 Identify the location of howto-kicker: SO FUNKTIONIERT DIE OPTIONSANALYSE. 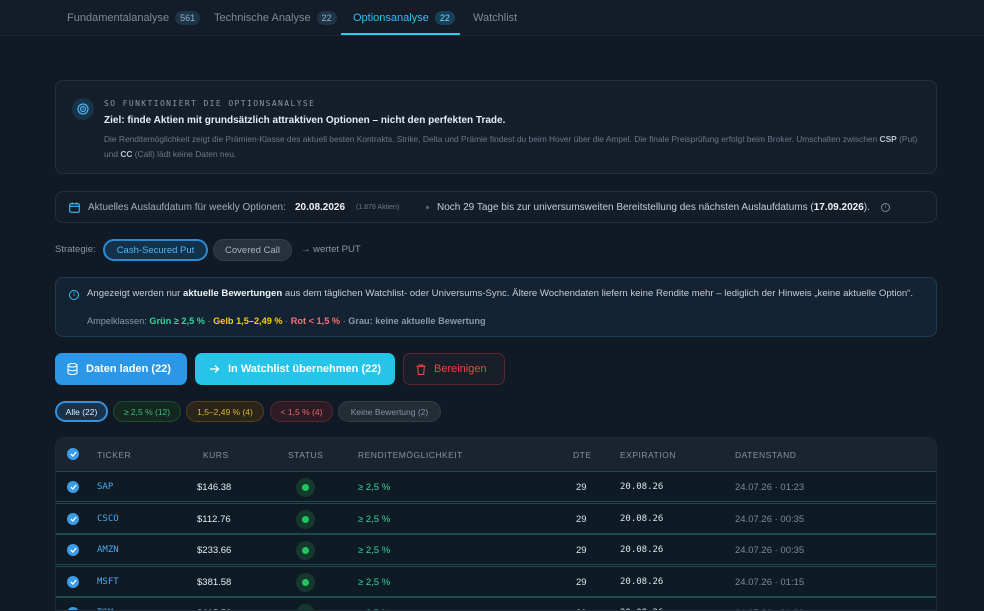
(210, 103).